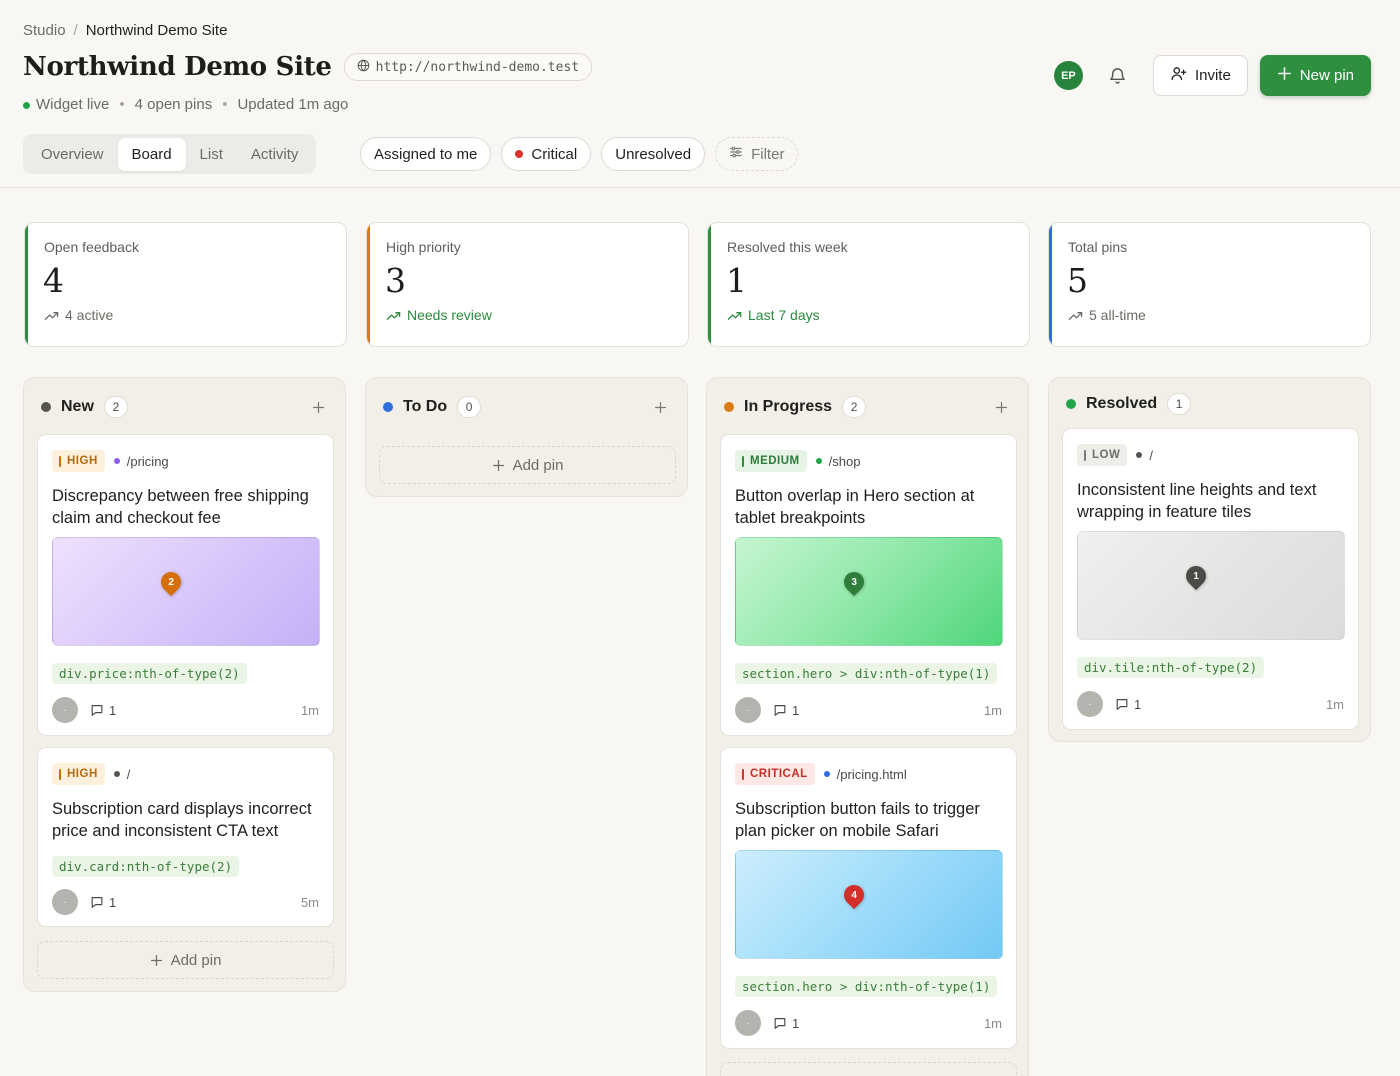 This screenshot has height=1076, width=1400. I want to click on new-pin-button: New pin, so click(1315, 75).